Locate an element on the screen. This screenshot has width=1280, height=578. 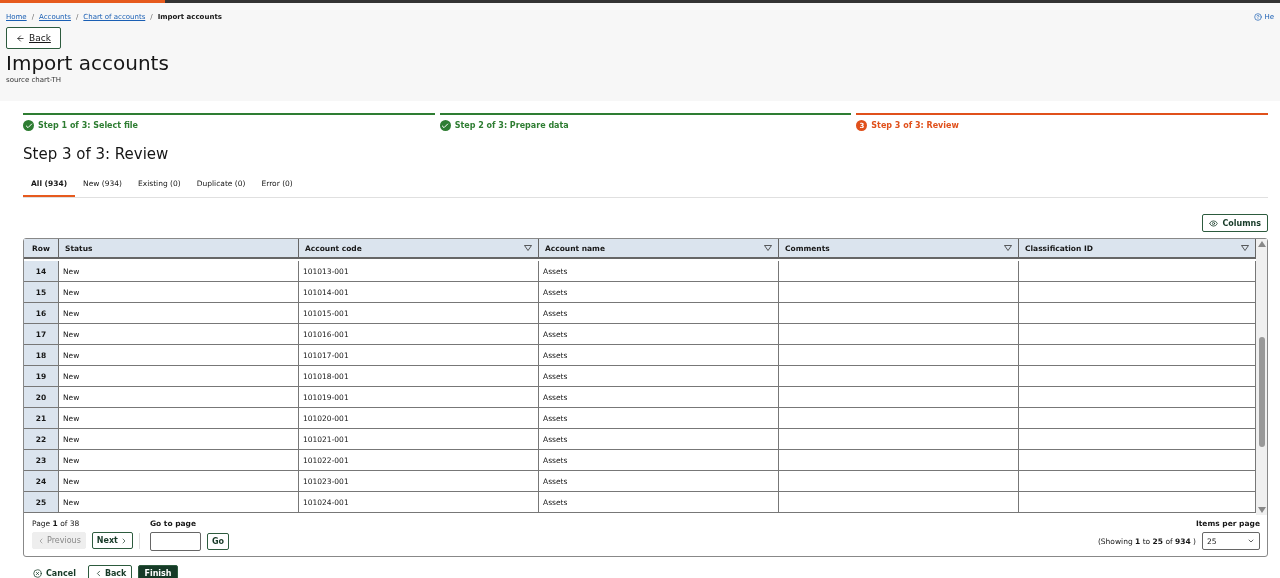
step-title: Step 3 of 3: Review is located at coordinates (96, 154).